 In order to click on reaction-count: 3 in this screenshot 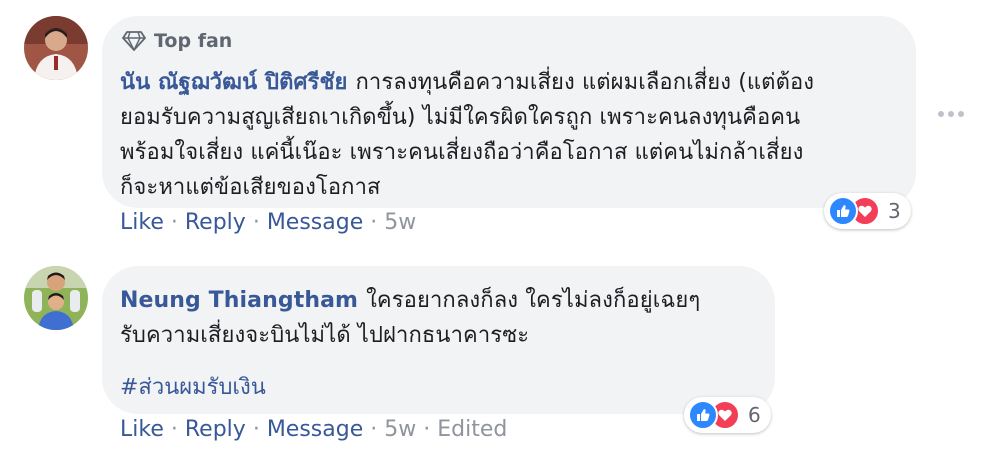, I will do `click(894, 211)`.